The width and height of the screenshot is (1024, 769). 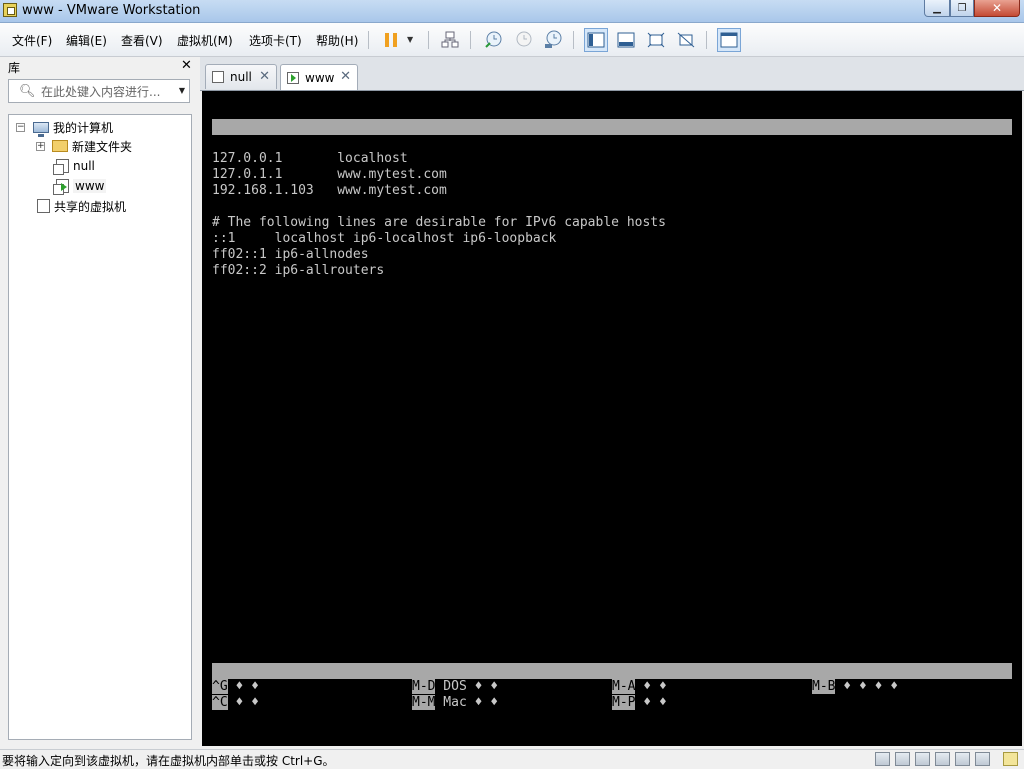 I want to click on tree-item-vm-www: www, so click(x=80, y=186).